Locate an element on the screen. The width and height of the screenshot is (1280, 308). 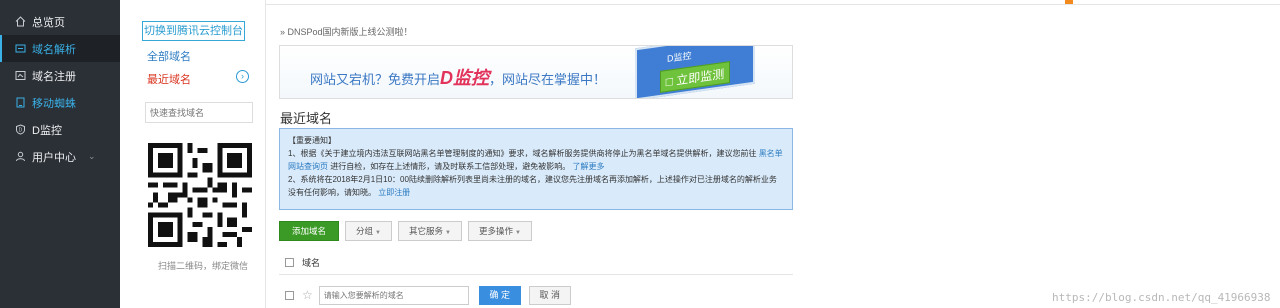
qr-caption: 扫描二维码，绑定微信 is located at coordinates (203, 266).